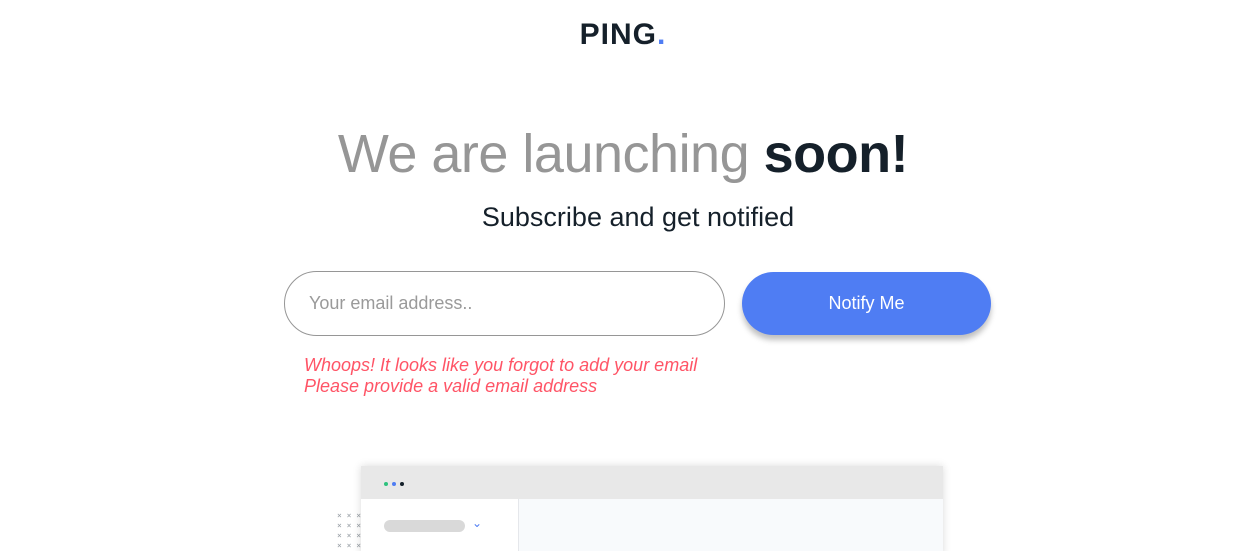 The image size is (1246, 551). What do you see at coordinates (550, 154) in the screenshot?
I see `headline-light: We are launching` at bounding box center [550, 154].